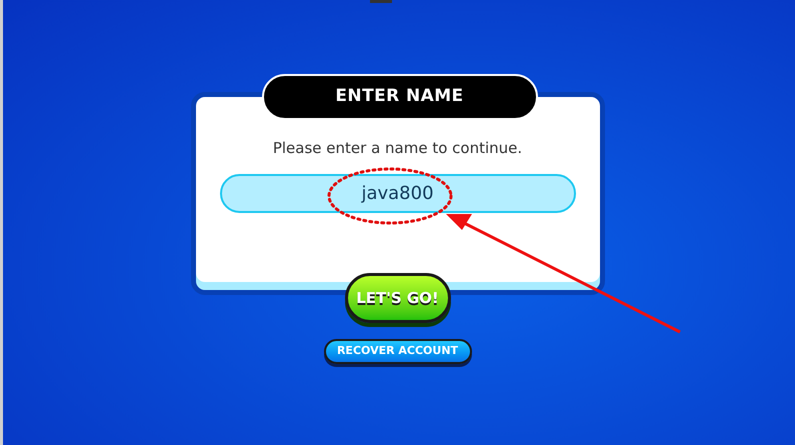  Describe the element at coordinates (397, 148) in the screenshot. I see `prompt-text: Please enter a name to continue.` at that location.